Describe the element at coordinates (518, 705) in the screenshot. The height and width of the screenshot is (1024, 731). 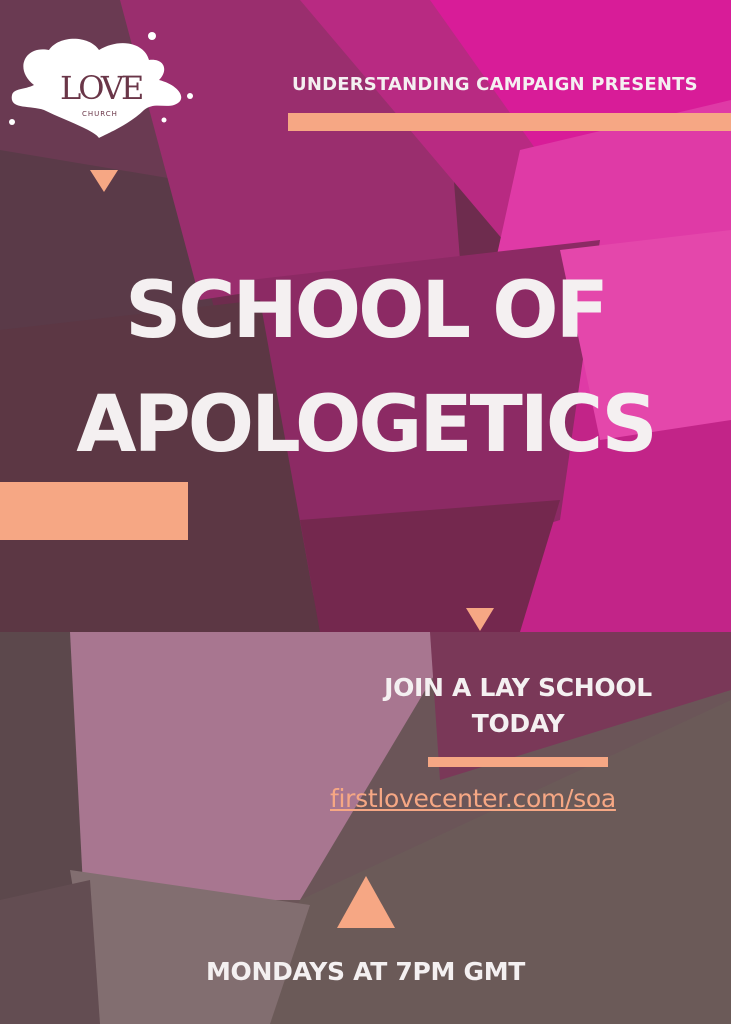
I see `join-lay-school-text: JOIN A LAY SCHOOL TODAY` at that location.